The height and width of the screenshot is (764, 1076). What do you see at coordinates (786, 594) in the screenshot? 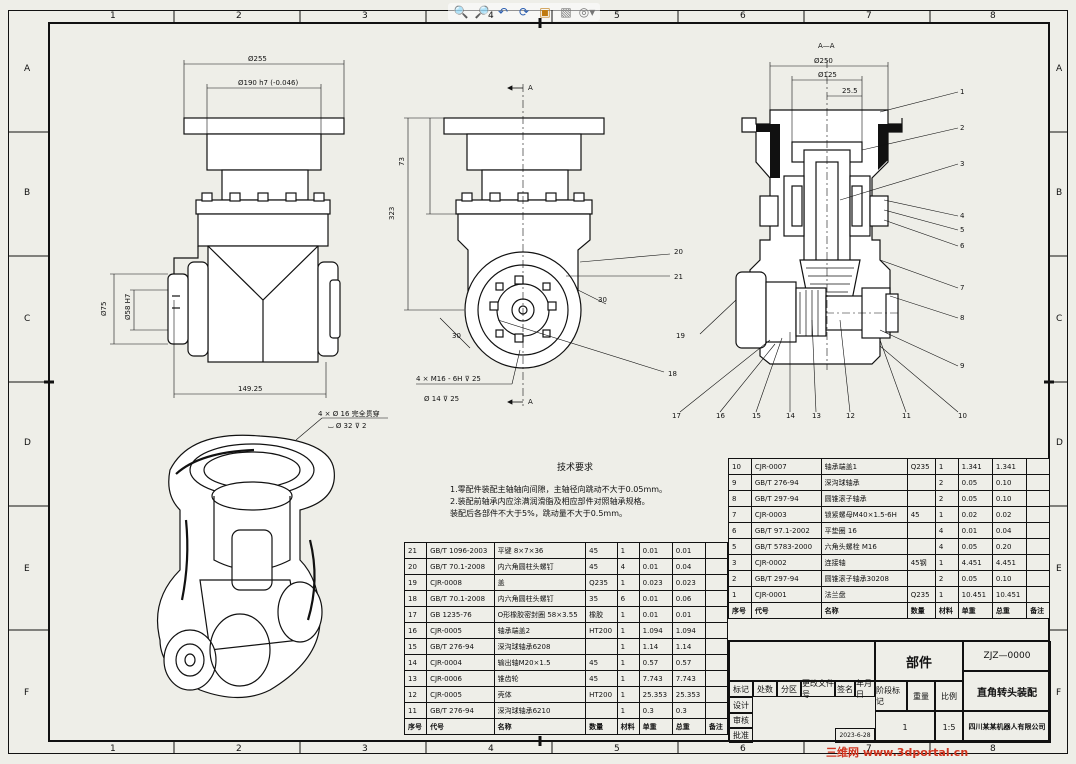
I see `bom-cell: CJR-0001` at bounding box center [786, 594].